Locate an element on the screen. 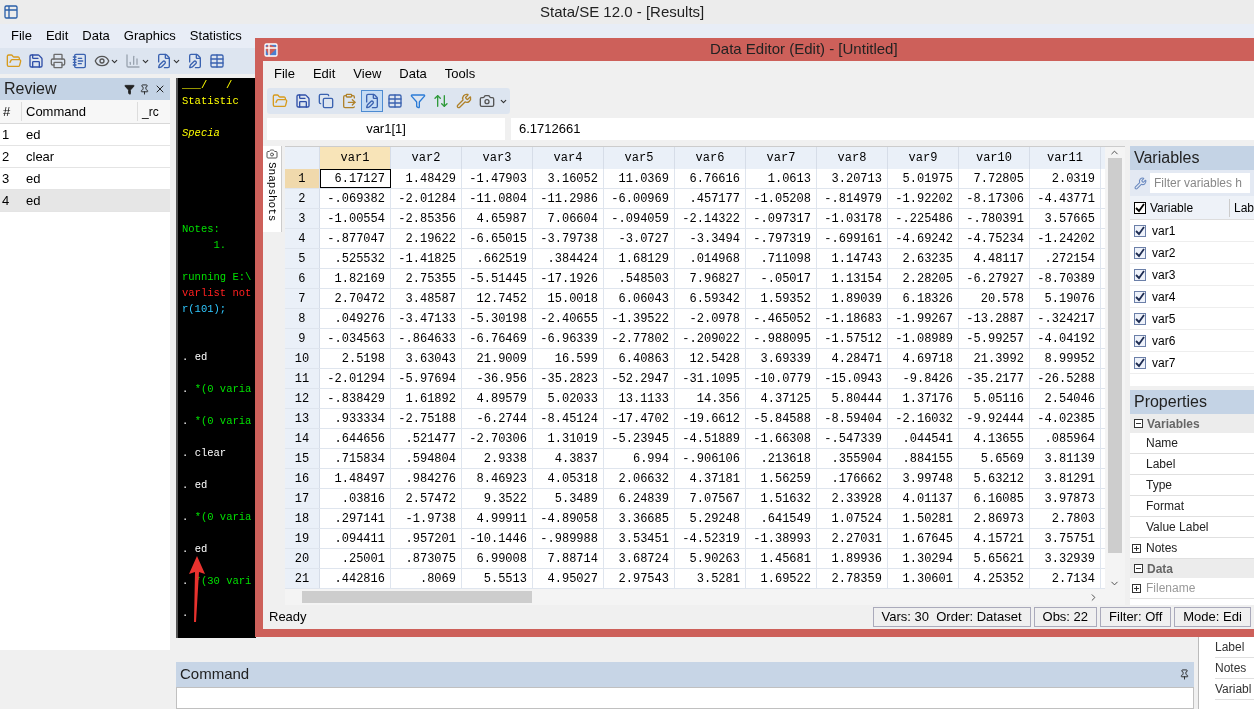  data-cell: 1.13154 is located at coordinates (852, 278).